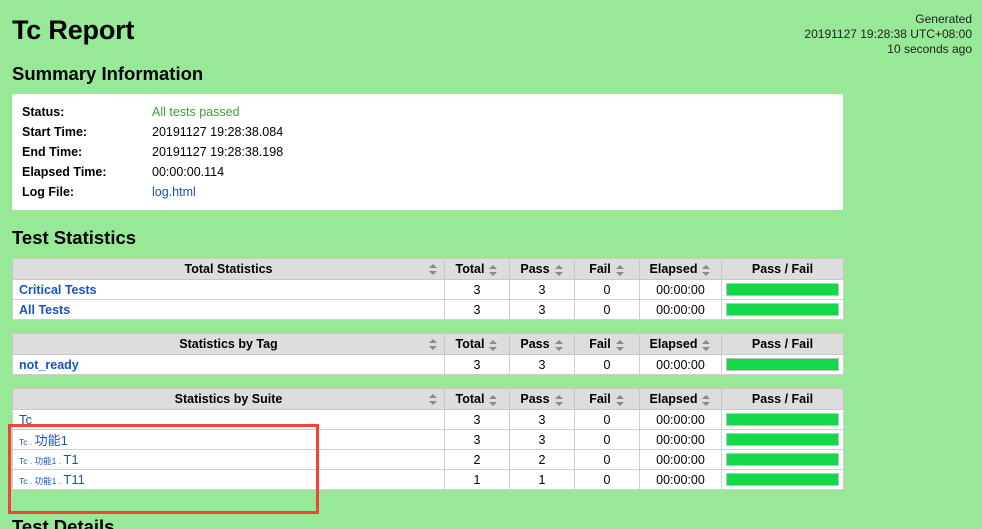 The width and height of the screenshot is (982, 529). I want to click on generated-relative-time: 10 seconds ago, so click(929, 49).